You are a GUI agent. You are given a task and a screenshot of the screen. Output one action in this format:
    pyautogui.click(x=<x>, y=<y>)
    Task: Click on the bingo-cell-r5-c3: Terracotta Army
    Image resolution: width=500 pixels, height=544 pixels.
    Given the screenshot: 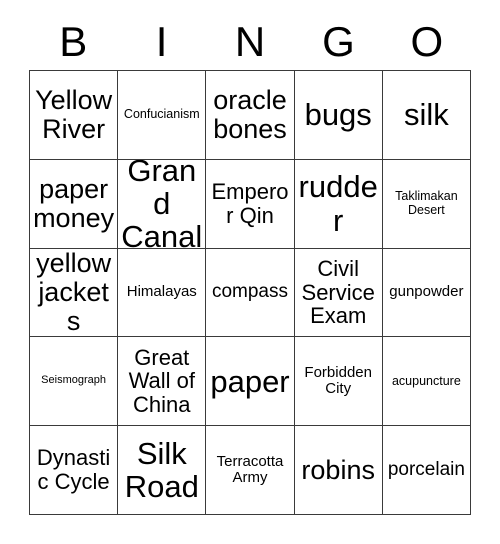 What is the action you would take?
    pyautogui.click(x=250, y=470)
    